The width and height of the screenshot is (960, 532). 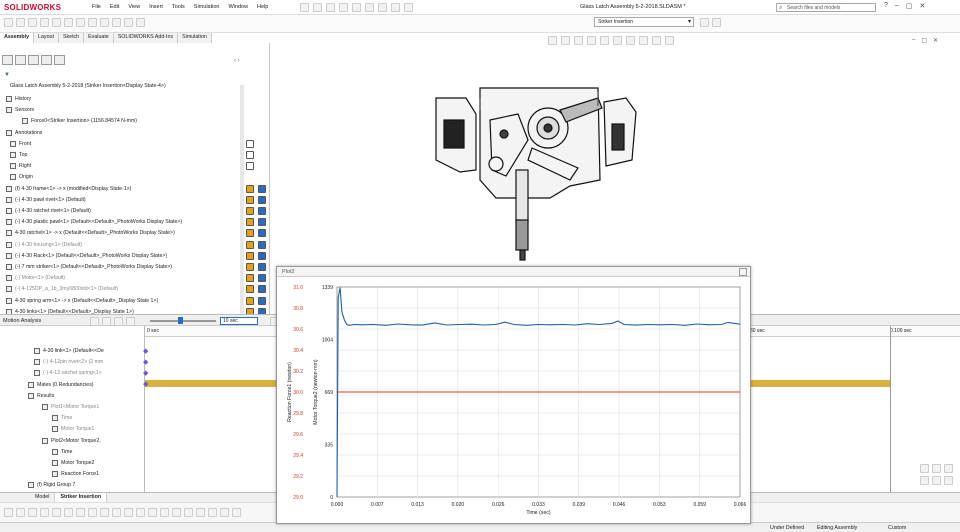 What do you see at coordinates (116, 22) in the screenshot?
I see `bill-of-materials-icon` at bounding box center [116, 22].